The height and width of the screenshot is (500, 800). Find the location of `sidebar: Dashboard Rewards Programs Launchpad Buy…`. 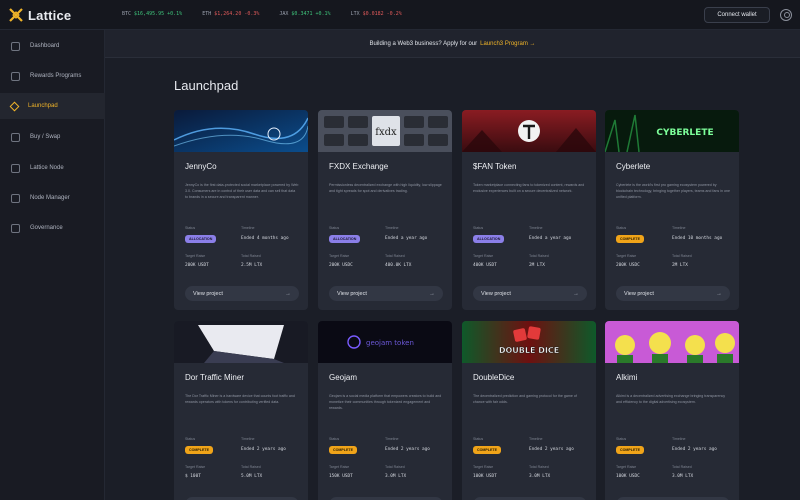

sidebar: Dashboard Rewards Programs Launchpad Buy… is located at coordinates (52, 265).